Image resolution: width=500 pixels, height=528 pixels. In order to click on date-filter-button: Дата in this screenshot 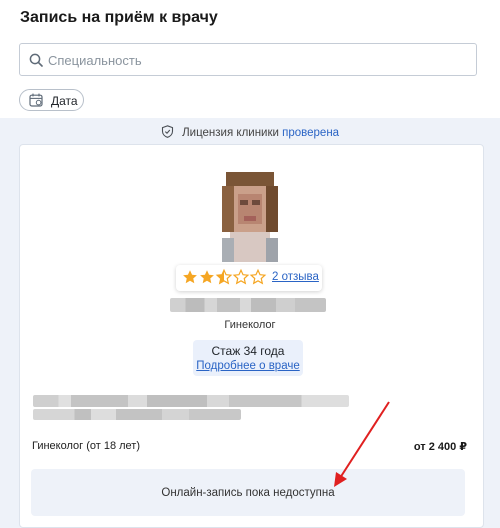, I will do `click(51, 100)`.